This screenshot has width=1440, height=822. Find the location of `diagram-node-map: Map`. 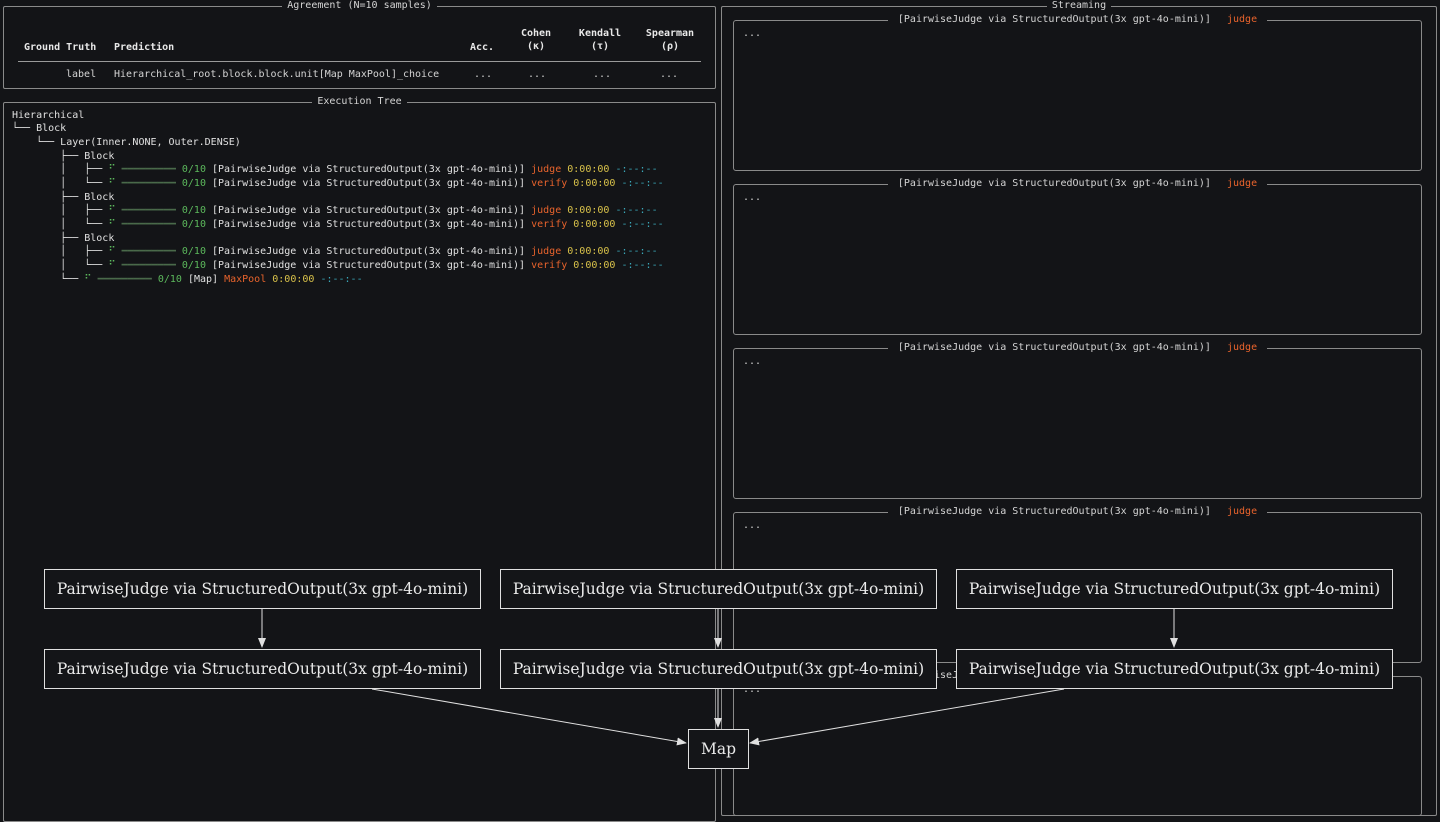

diagram-node-map: Map is located at coordinates (718, 749).